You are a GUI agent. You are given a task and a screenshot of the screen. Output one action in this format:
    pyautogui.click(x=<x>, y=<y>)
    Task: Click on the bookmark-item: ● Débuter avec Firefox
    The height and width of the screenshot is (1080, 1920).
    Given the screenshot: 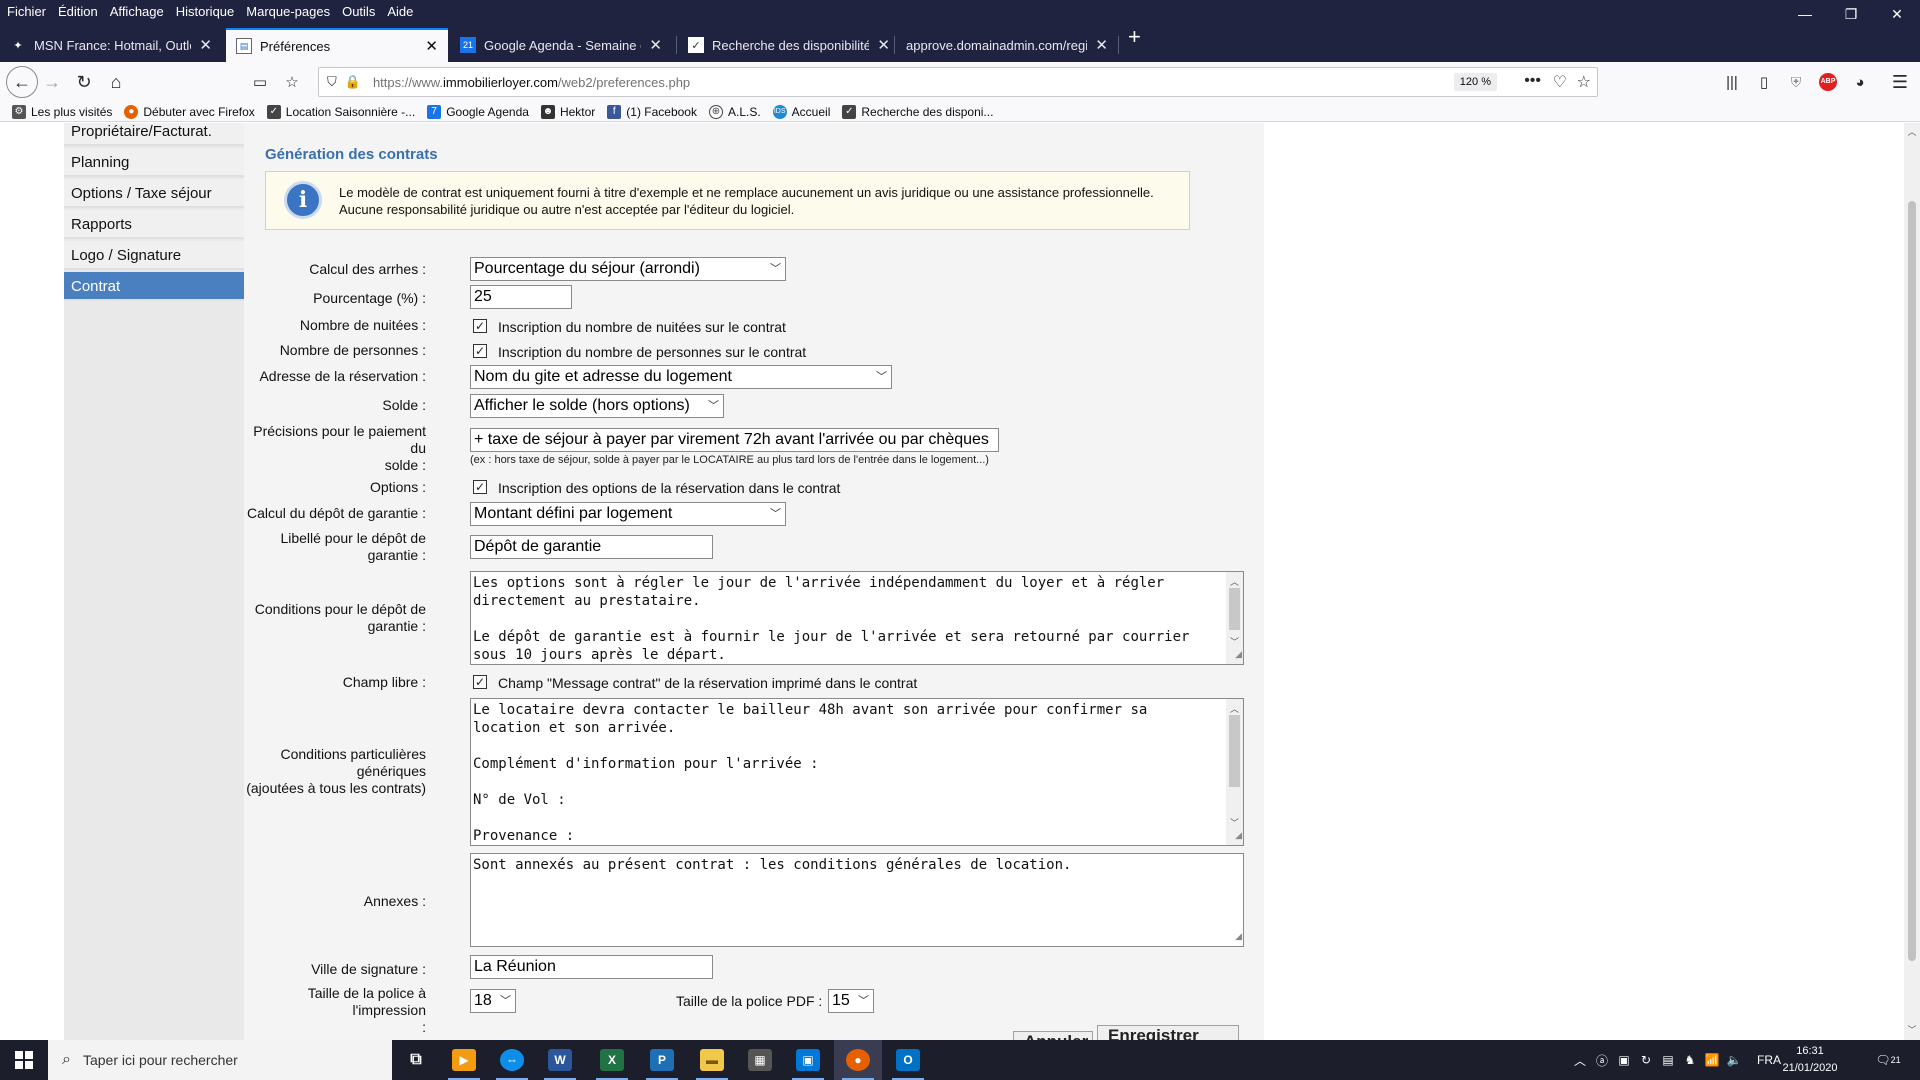 What is the action you would take?
    pyautogui.click(x=189, y=111)
    